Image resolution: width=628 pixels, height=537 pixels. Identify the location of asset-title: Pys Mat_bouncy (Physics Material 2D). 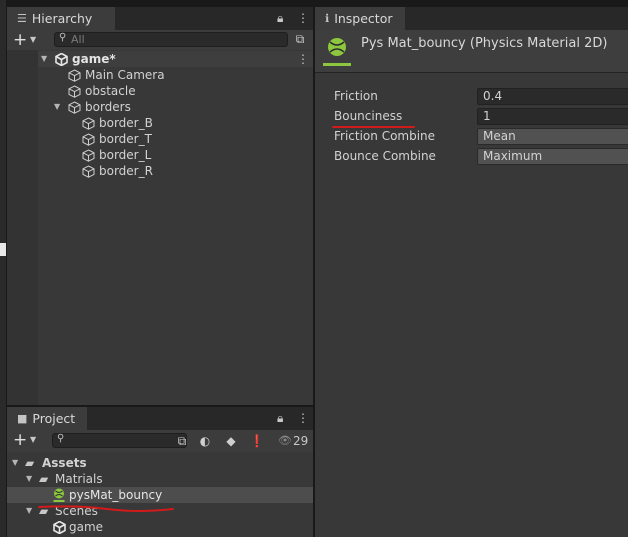
(484, 43).